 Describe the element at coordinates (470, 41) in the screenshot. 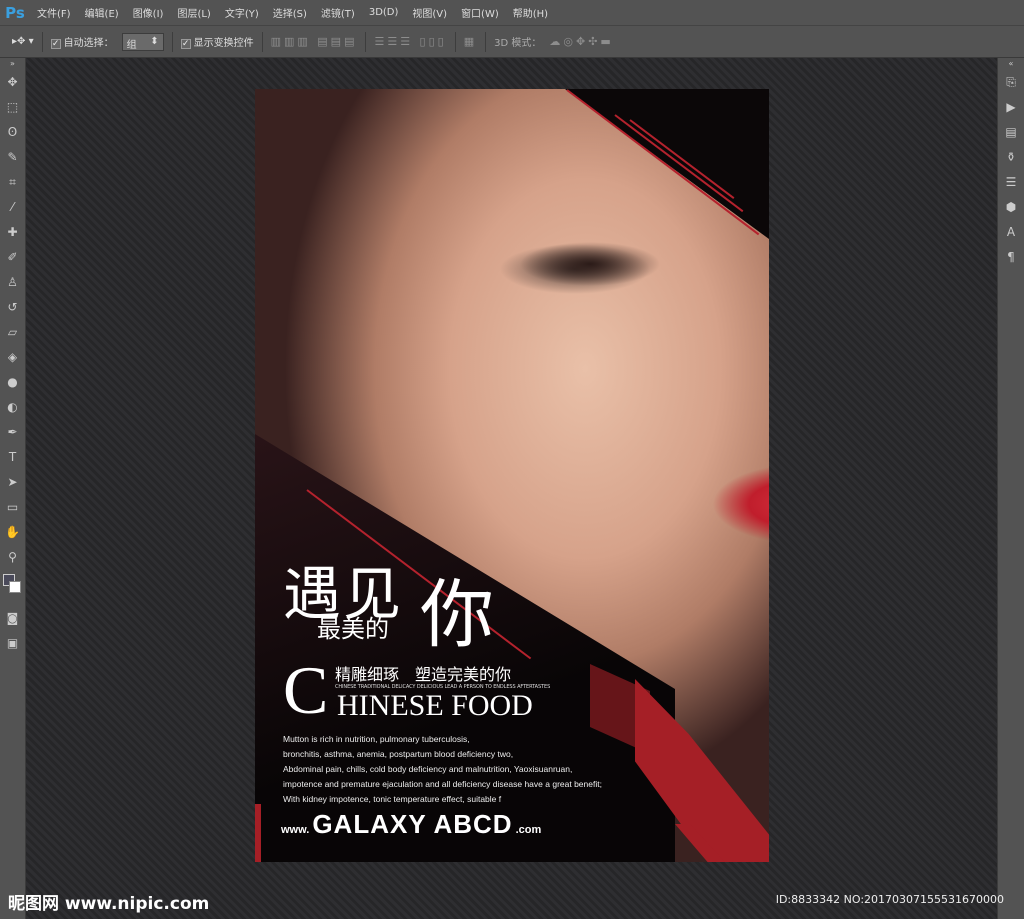

I see `auto-align-icon: ▦` at that location.